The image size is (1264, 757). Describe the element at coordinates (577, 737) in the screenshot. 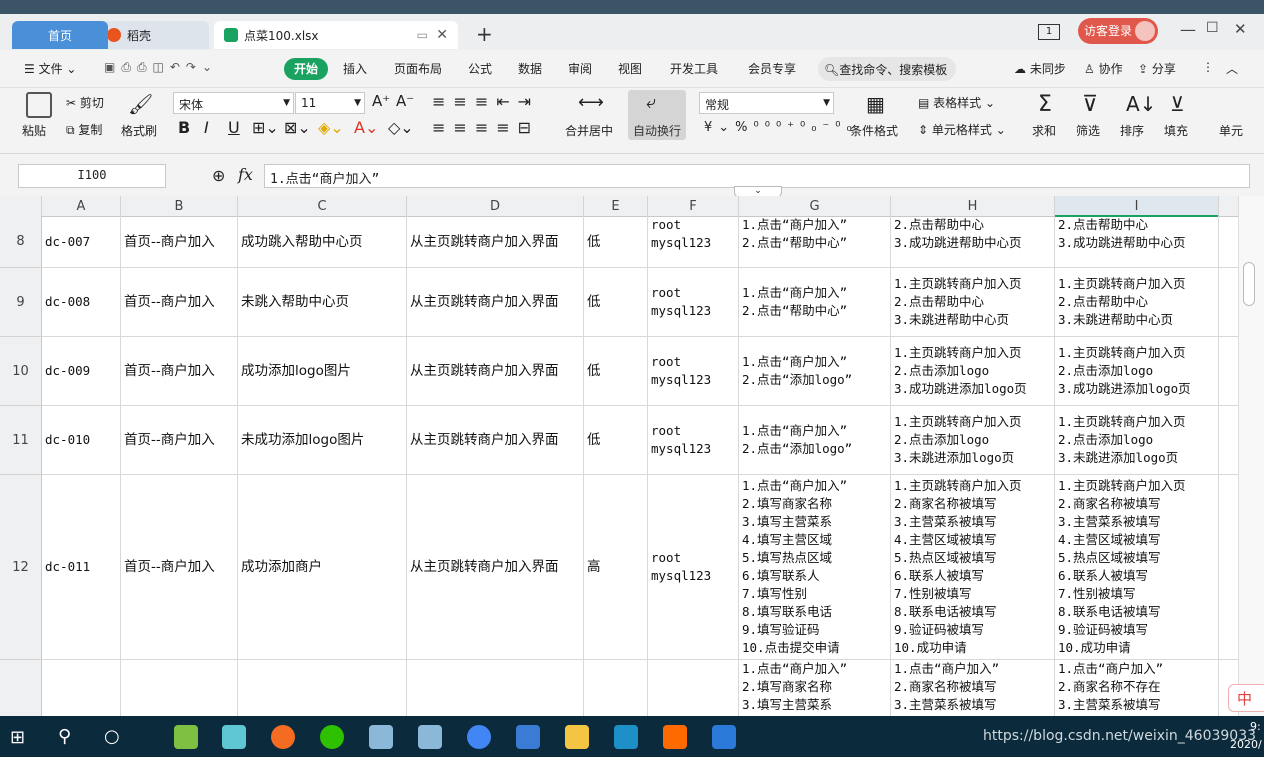

I see `folder-icon` at that location.